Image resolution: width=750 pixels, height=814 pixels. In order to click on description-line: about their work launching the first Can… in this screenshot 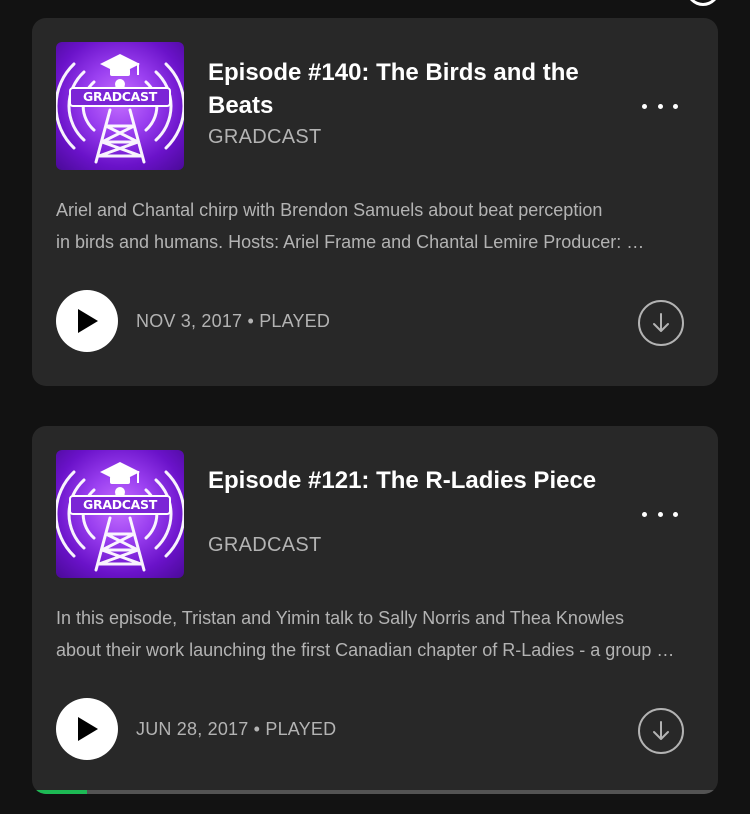, I will do `click(365, 650)`.